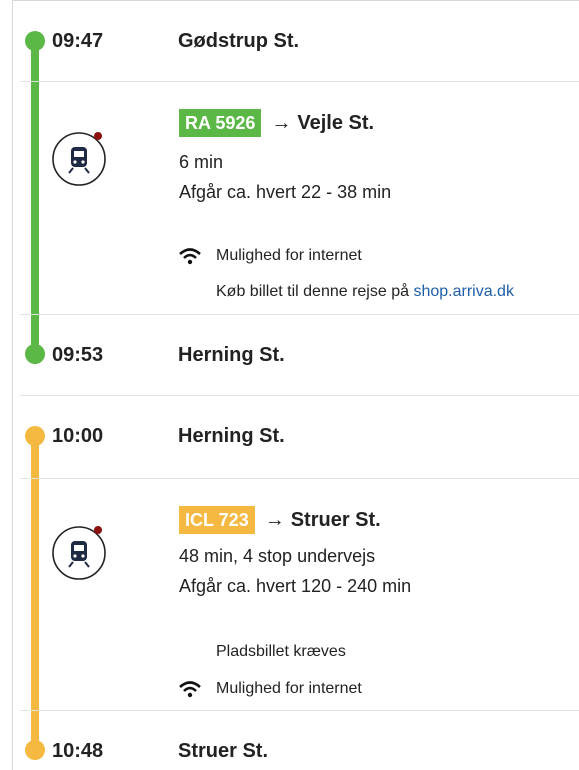 The height and width of the screenshot is (770, 579). I want to click on leg2-frequency: Afgår ca. hvert 120 - 240 min, so click(295, 586).